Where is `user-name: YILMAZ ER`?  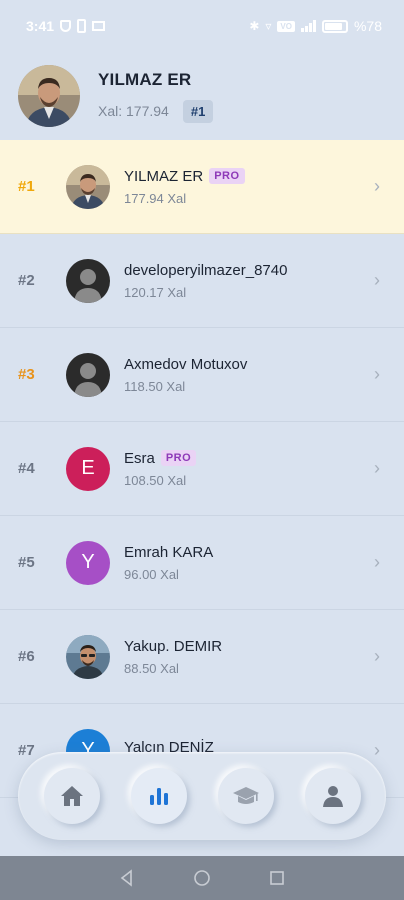
user-name: YILMAZ ER is located at coordinates (164, 176).